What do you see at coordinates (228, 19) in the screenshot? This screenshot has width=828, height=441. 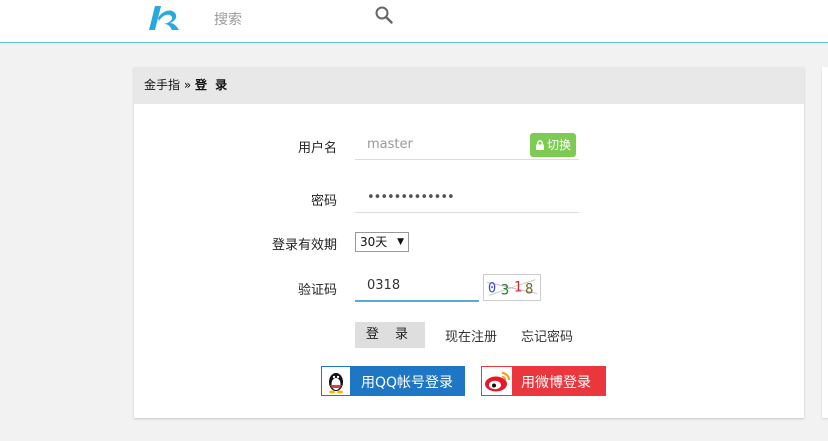 I see `search-input: 搜索` at bounding box center [228, 19].